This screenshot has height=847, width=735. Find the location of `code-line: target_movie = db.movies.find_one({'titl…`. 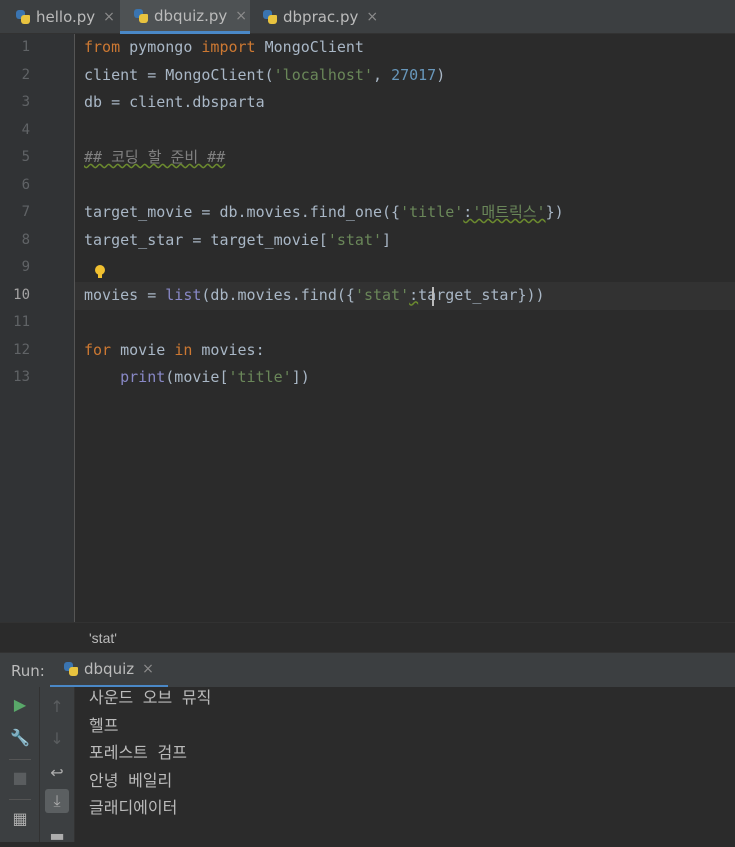

code-line: target_movie = db.movies.find_one({'titl… is located at coordinates (324, 213).